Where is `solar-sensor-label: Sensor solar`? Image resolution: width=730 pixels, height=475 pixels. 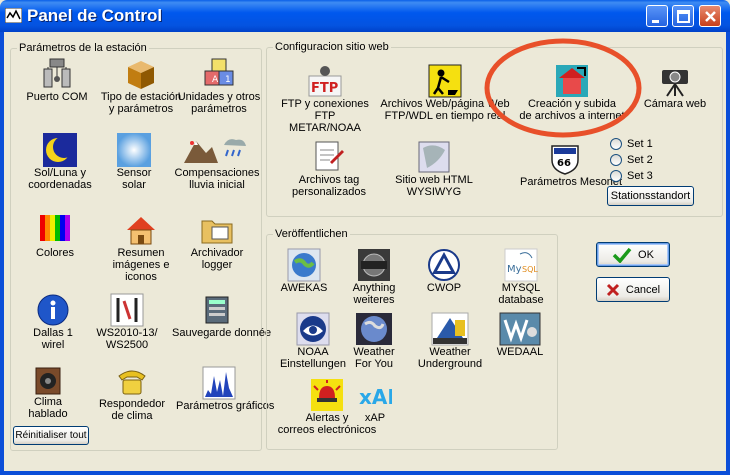 solar-sensor-label: Sensor solar is located at coordinates (134, 179).